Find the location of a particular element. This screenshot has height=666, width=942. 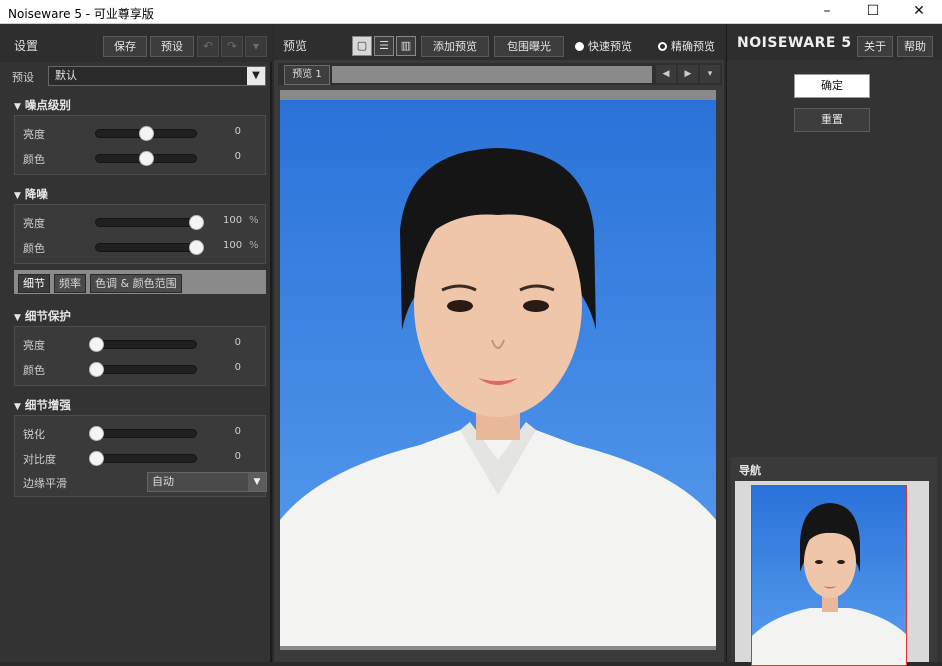

slider-row: 对比度 0 is located at coordinates (143, 458).